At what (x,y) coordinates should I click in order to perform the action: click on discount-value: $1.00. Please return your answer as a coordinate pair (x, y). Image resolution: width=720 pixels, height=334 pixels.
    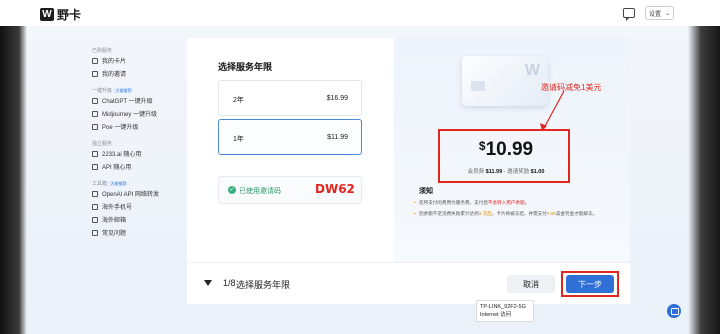
    Looking at the image, I should click on (537, 172).